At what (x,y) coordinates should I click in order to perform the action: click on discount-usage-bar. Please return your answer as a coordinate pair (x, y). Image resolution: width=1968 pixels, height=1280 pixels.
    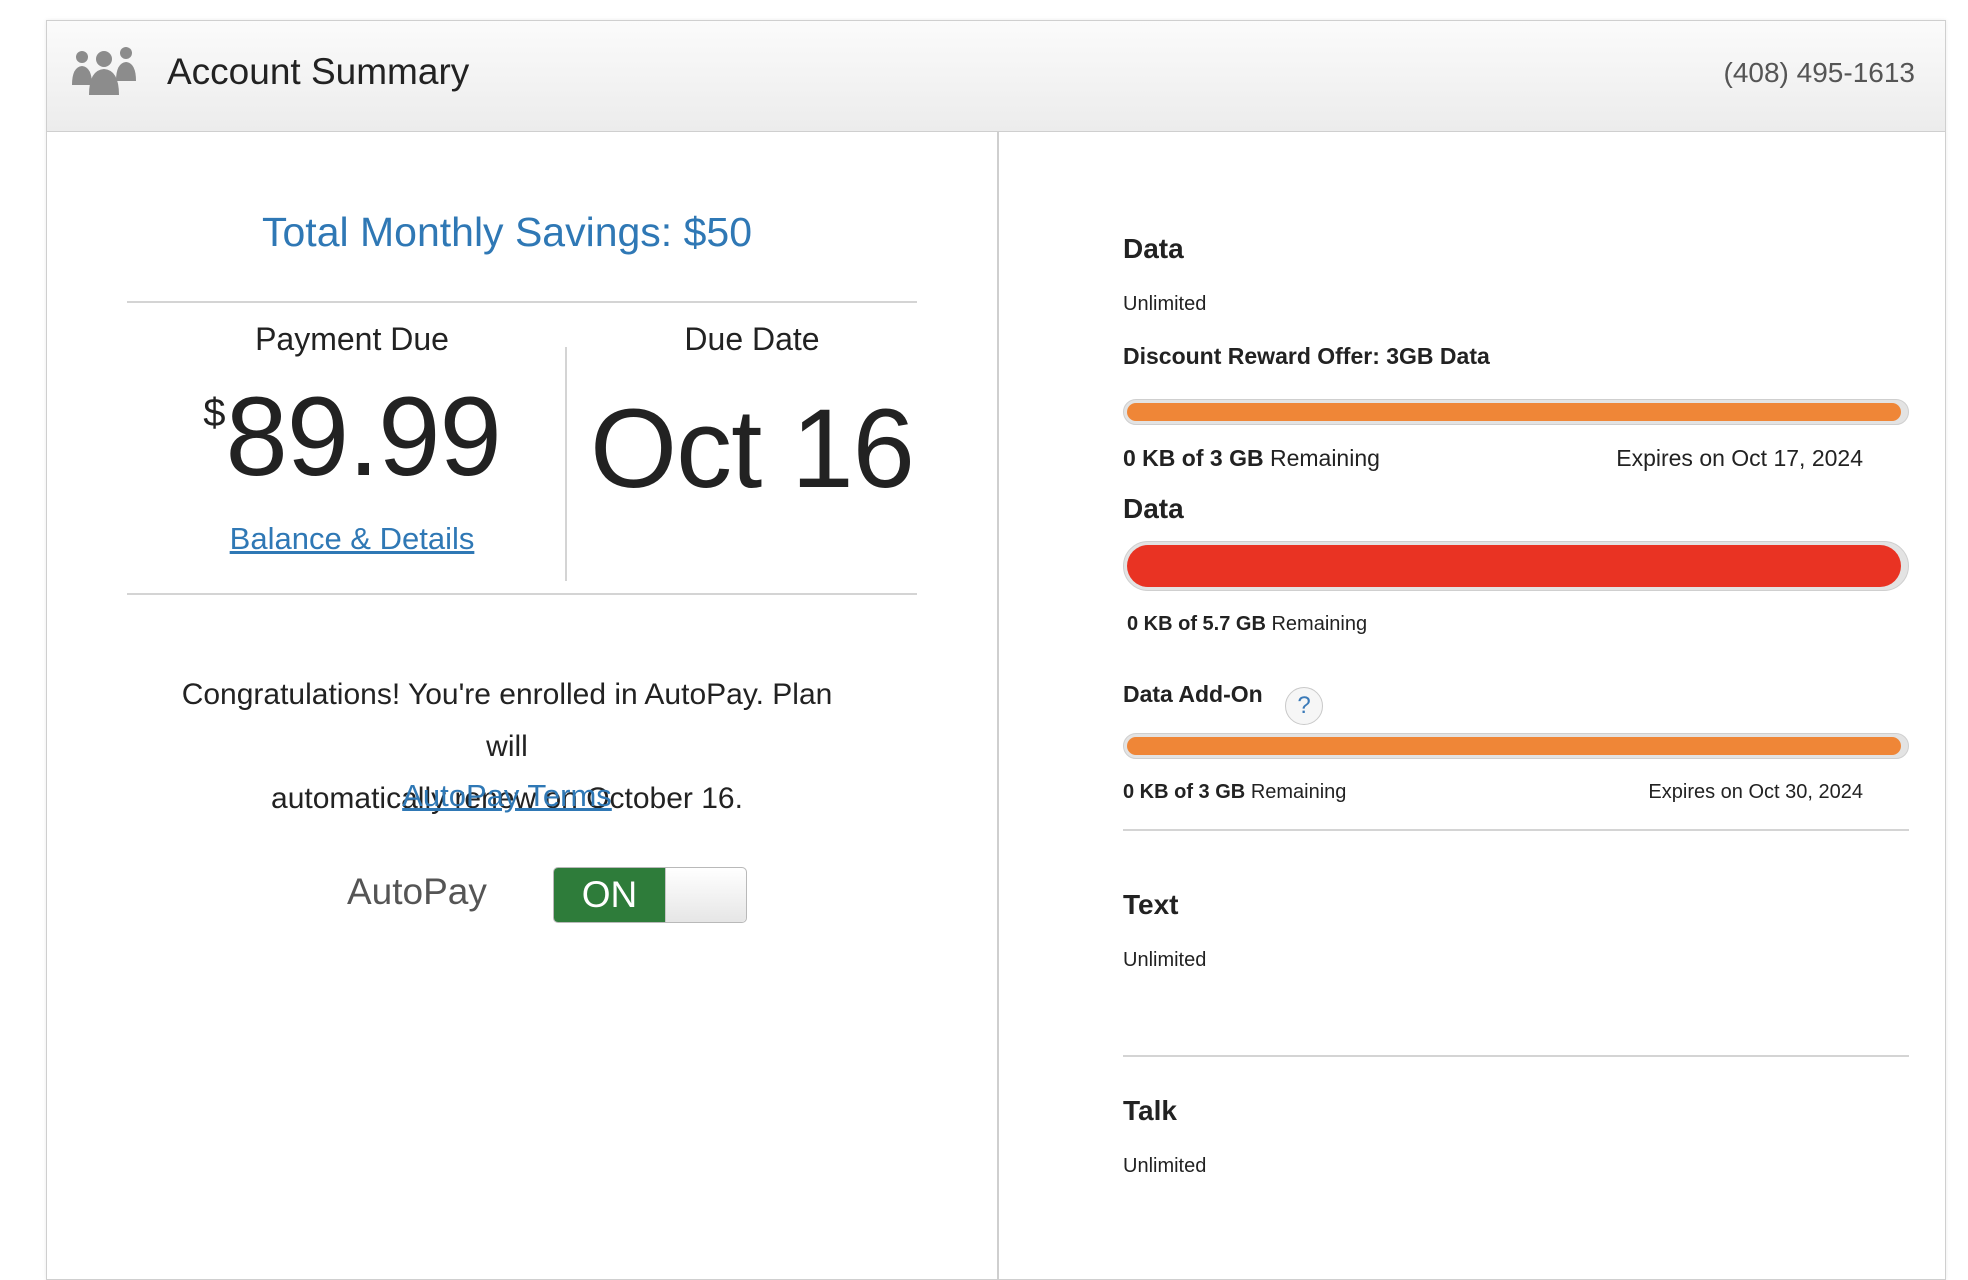
    Looking at the image, I should click on (1516, 412).